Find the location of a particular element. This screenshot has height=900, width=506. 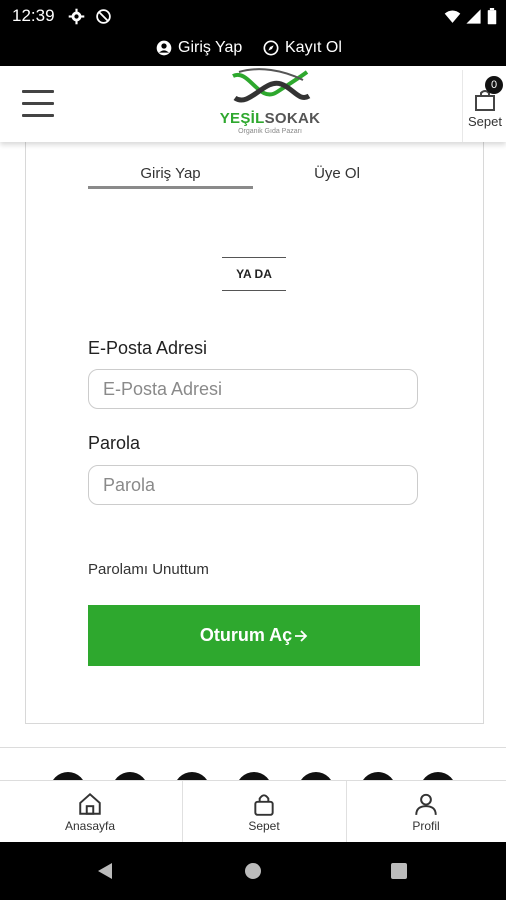

system-navigation-bar is located at coordinates (253, 871).